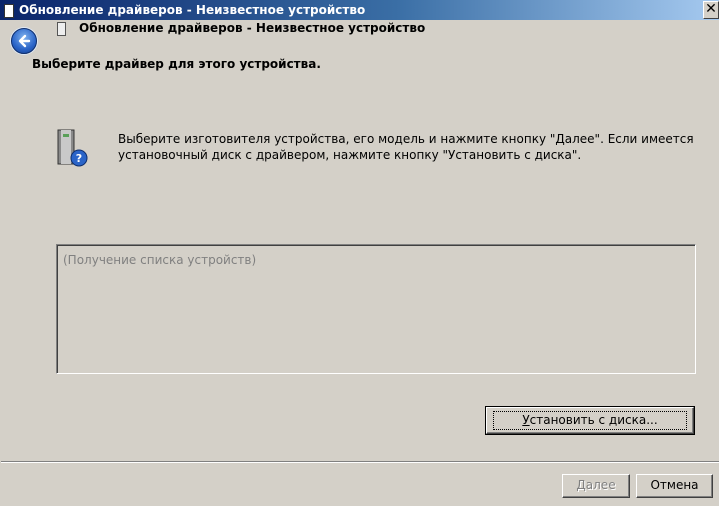  I want to click on next-button: Далее, so click(596, 486).